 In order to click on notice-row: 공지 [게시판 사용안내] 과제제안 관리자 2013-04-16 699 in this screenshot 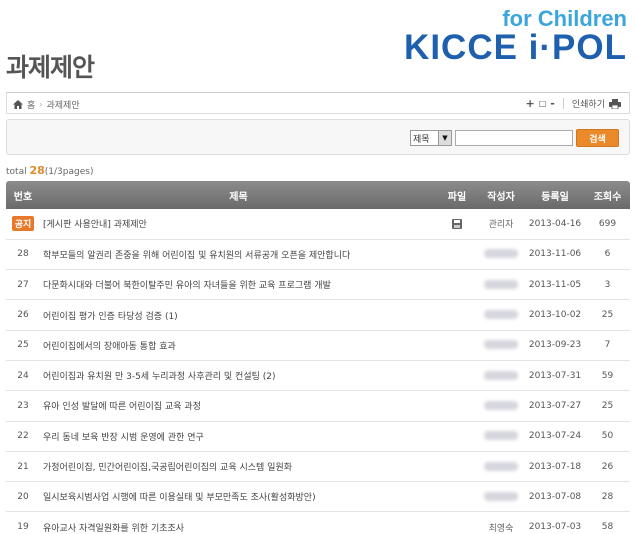, I will do `click(318, 224)`.